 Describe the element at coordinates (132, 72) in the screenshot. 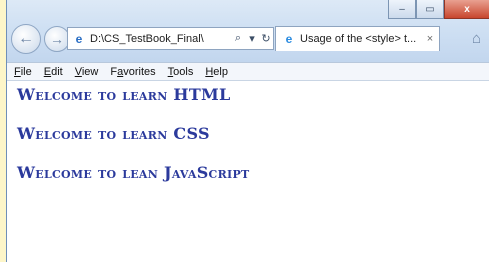

I see `menu-favorites: Favorites` at that location.